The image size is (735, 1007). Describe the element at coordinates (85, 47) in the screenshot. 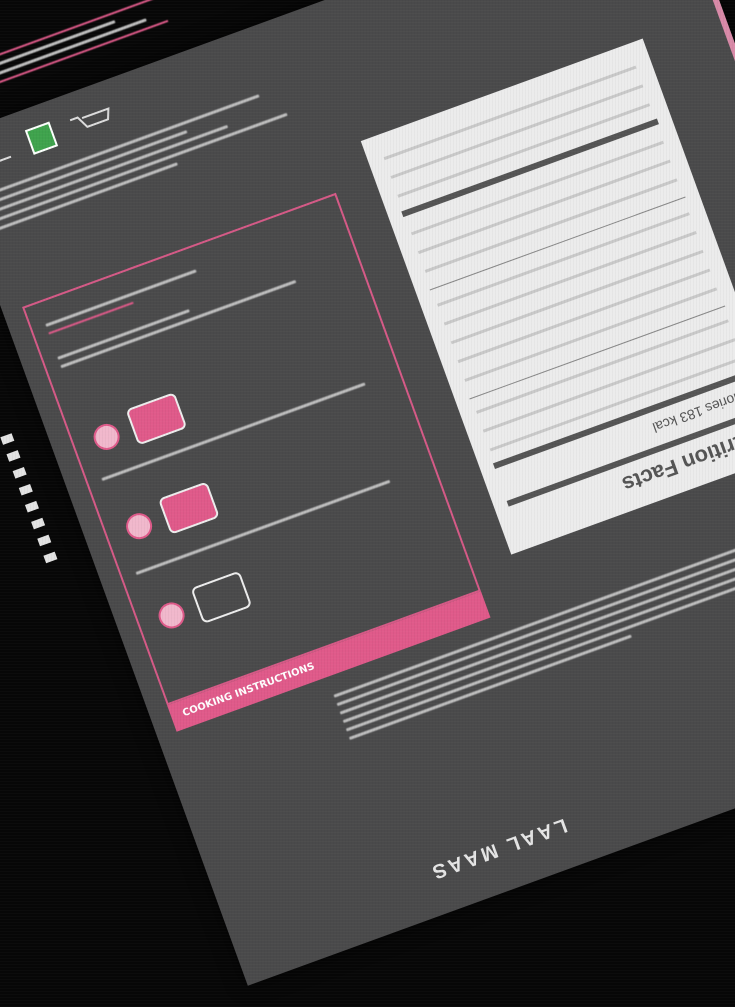

I see `header-text-block` at that location.